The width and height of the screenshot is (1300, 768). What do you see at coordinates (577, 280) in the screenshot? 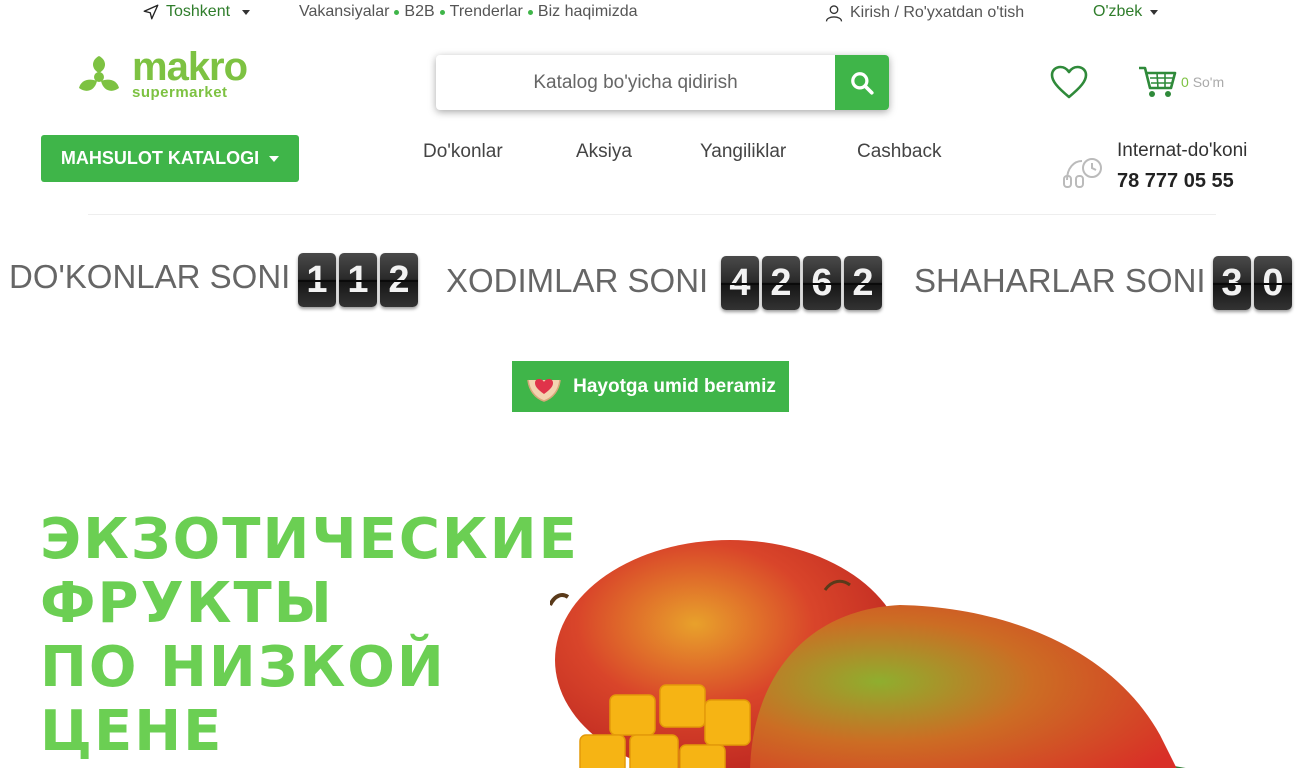
I see `employees-count-label: XODIMLAR SONI` at bounding box center [577, 280].